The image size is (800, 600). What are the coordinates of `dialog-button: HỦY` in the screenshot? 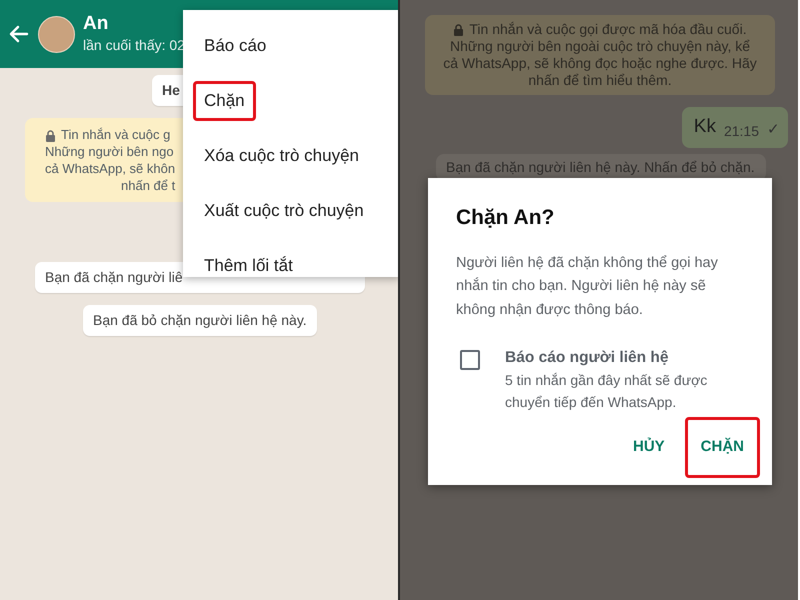 It's located at (648, 447).